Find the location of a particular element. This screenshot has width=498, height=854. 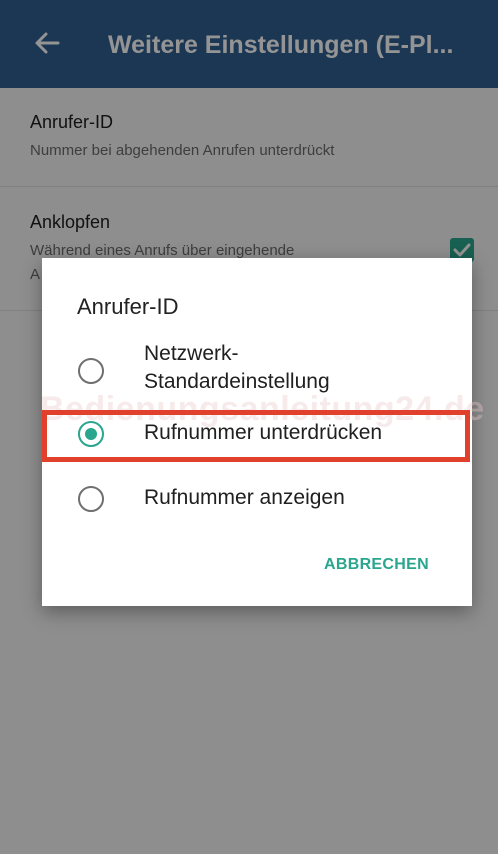

option-show-number: Rufnummer anzeigen is located at coordinates (257, 500).